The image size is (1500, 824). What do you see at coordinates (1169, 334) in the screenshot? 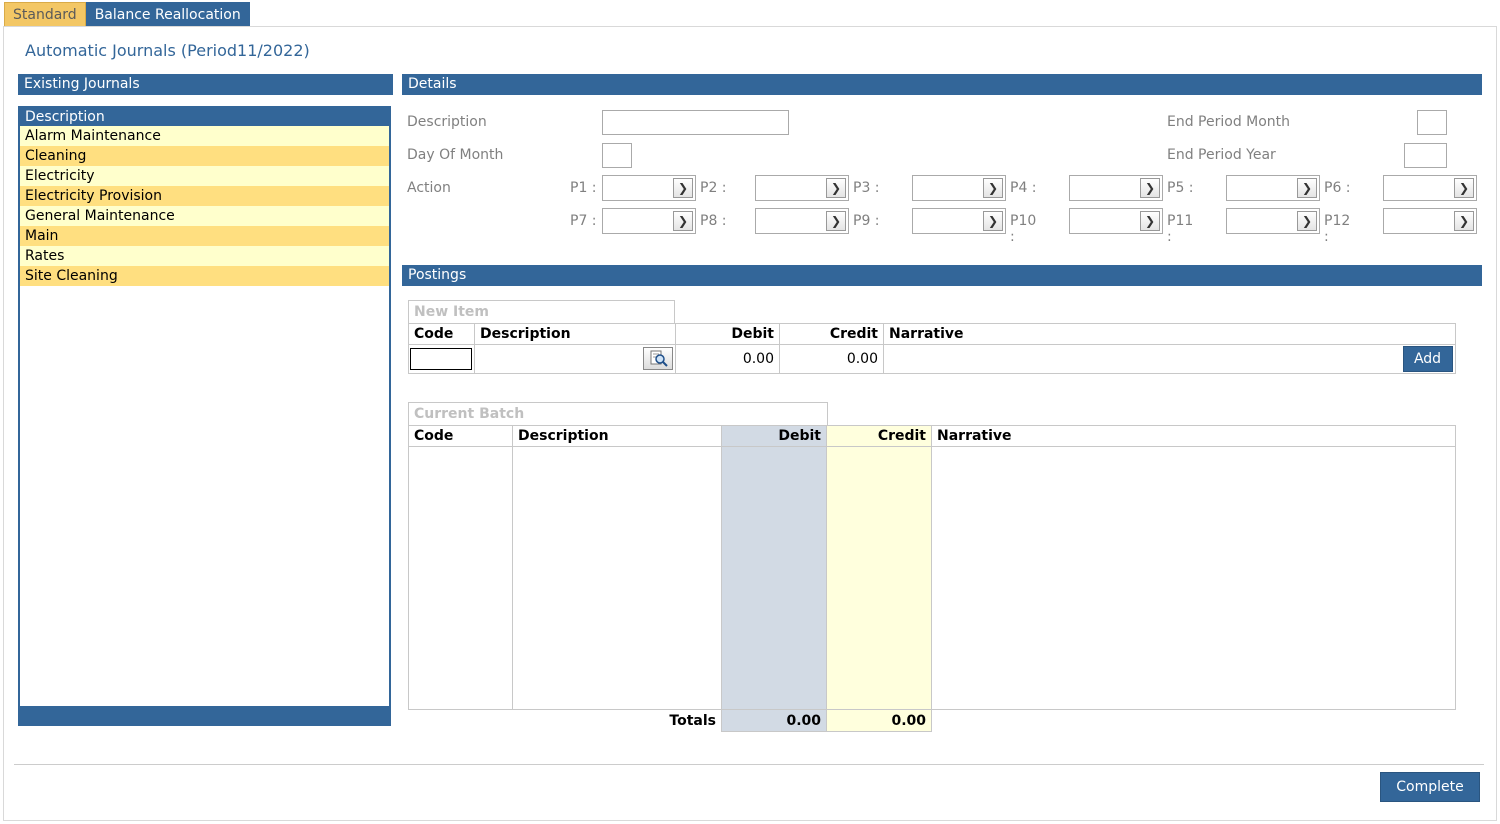
I see `col-narrative: Narrative` at bounding box center [1169, 334].